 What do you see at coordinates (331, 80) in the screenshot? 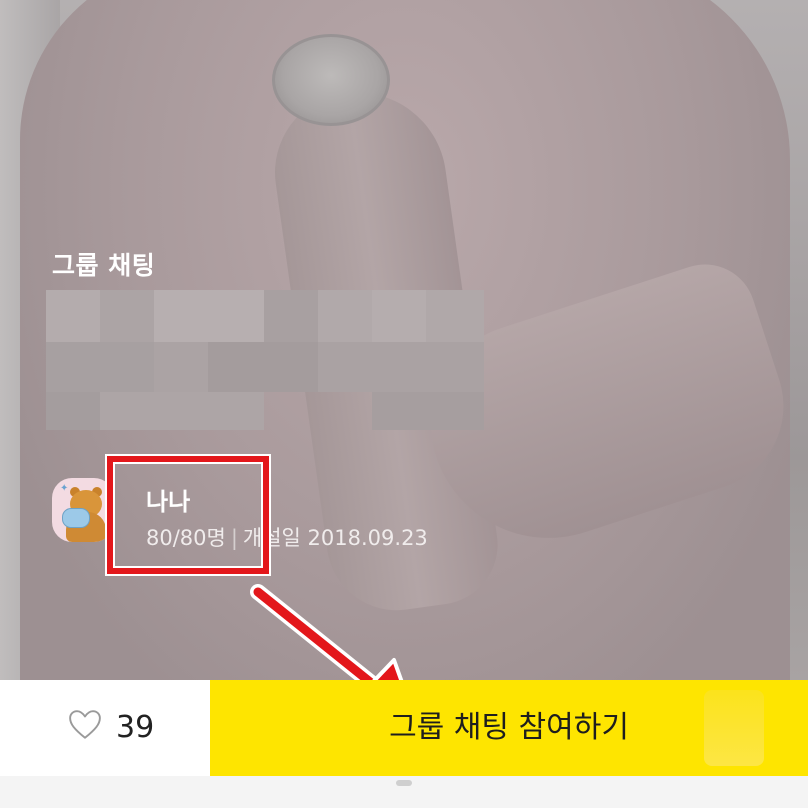
I see `watch-image` at bounding box center [331, 80].